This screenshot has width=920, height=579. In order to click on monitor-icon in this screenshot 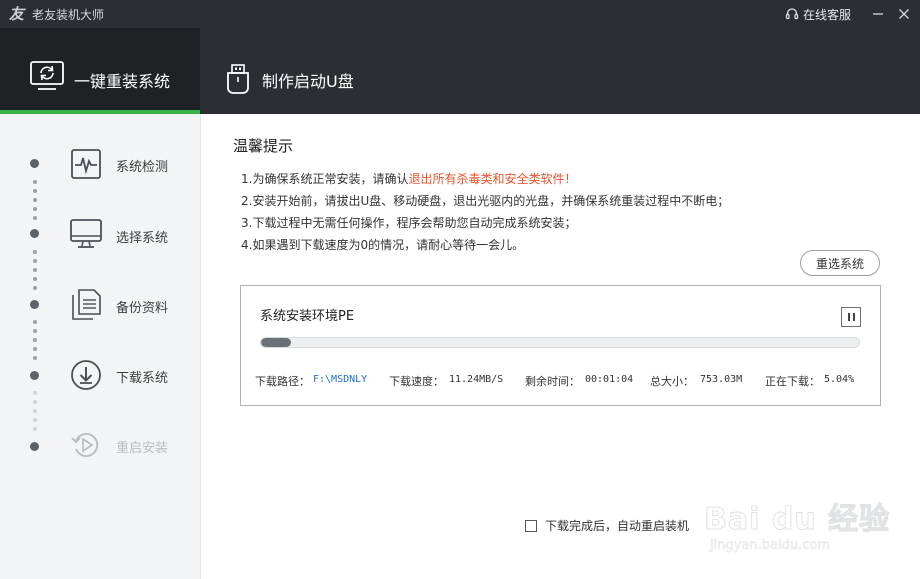, I will do `click(86, 233)`.